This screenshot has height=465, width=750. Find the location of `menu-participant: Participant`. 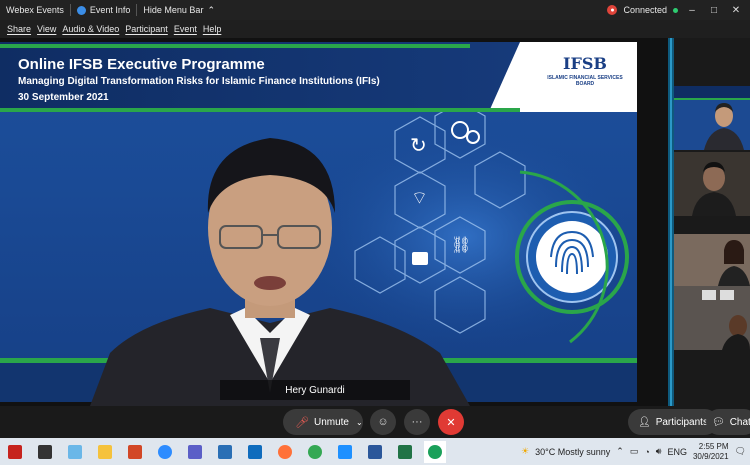

menu-participant: Participant is located at coordinates (146, 29).